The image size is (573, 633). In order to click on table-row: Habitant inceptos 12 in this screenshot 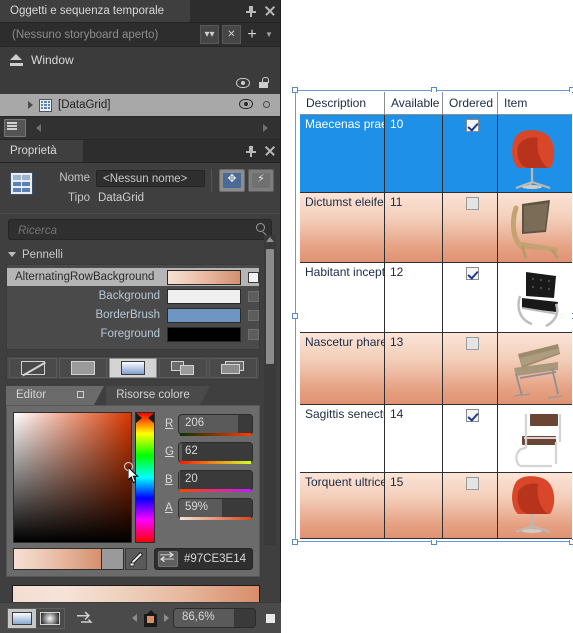, I will do `click(436, 298)`.